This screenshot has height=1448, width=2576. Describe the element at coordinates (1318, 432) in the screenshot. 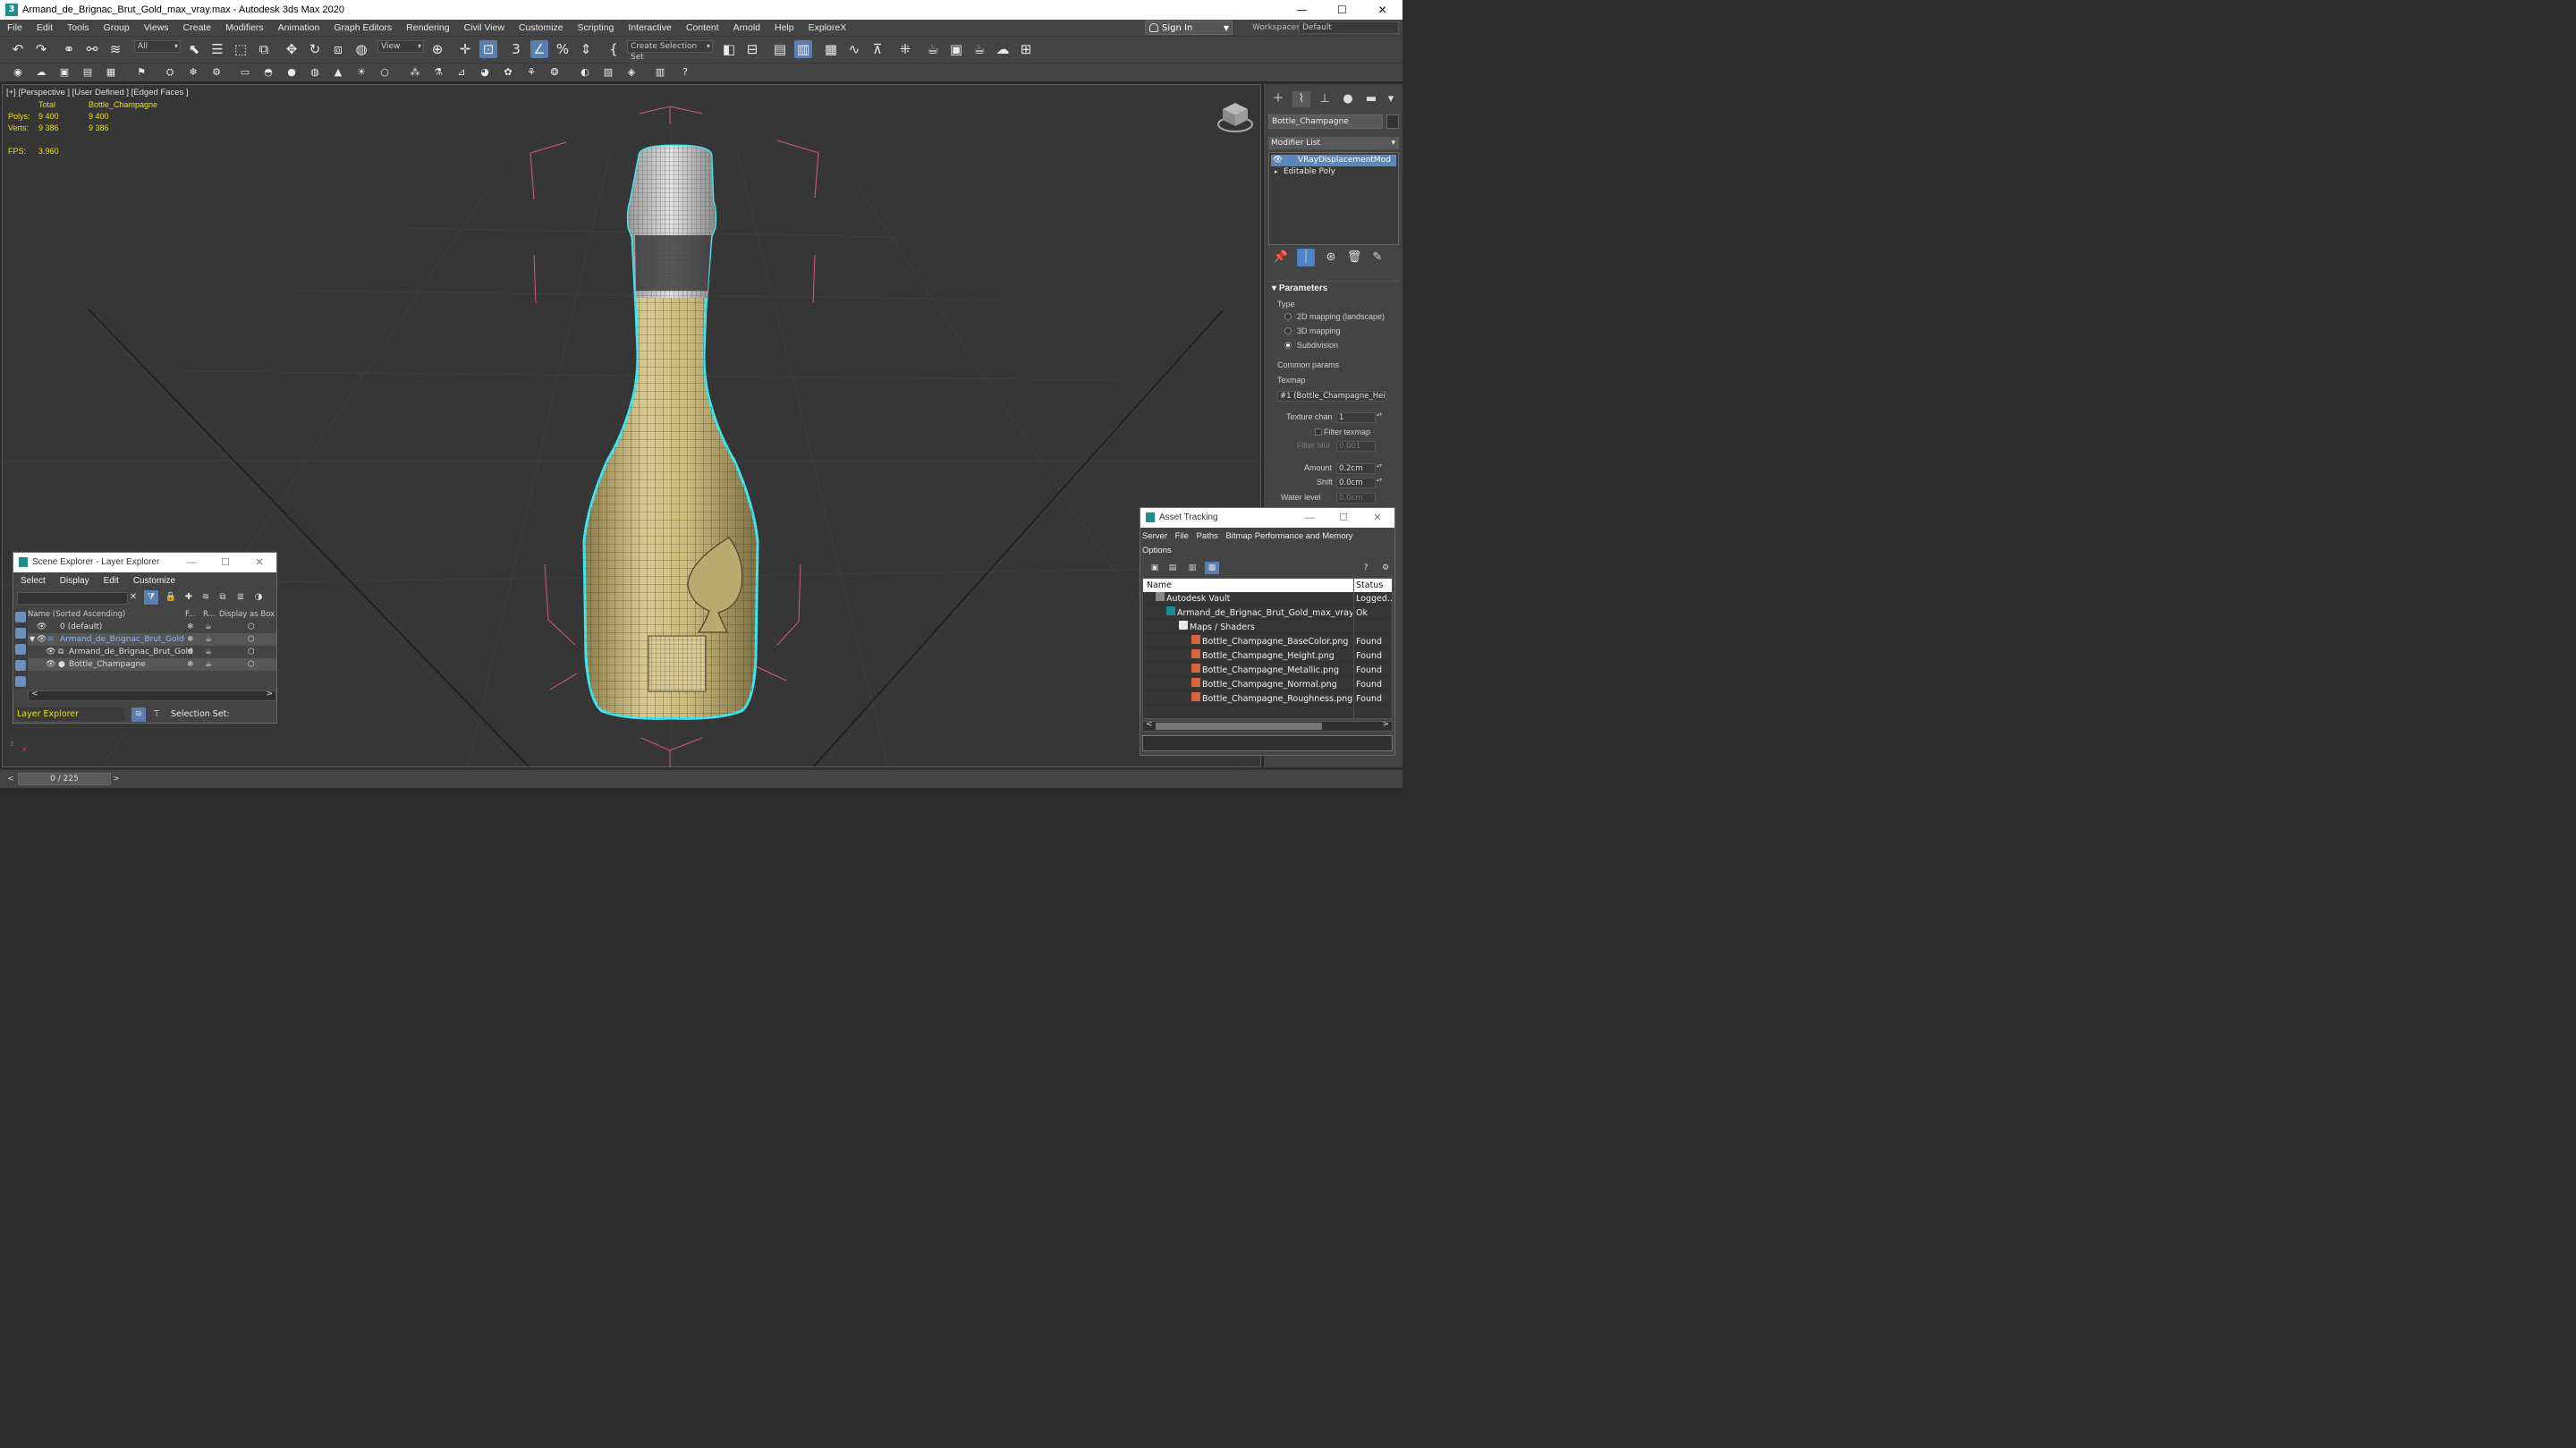

I see `filter-texmap-checkbox` at that location.